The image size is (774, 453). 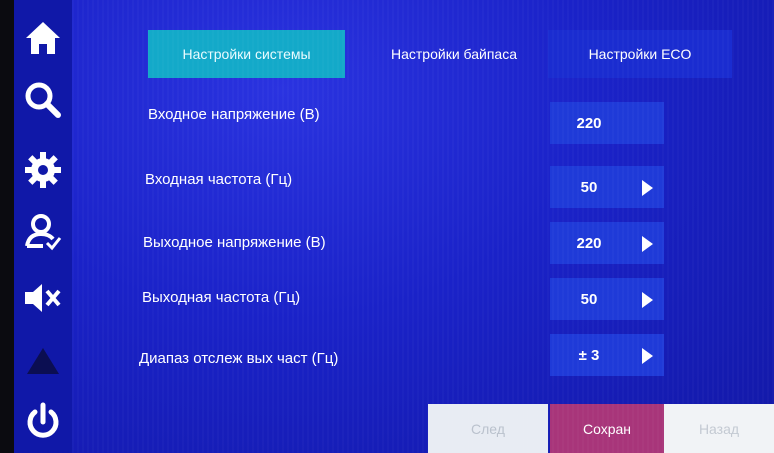 I want to click on gear-icon, so click(x=43, y=170).